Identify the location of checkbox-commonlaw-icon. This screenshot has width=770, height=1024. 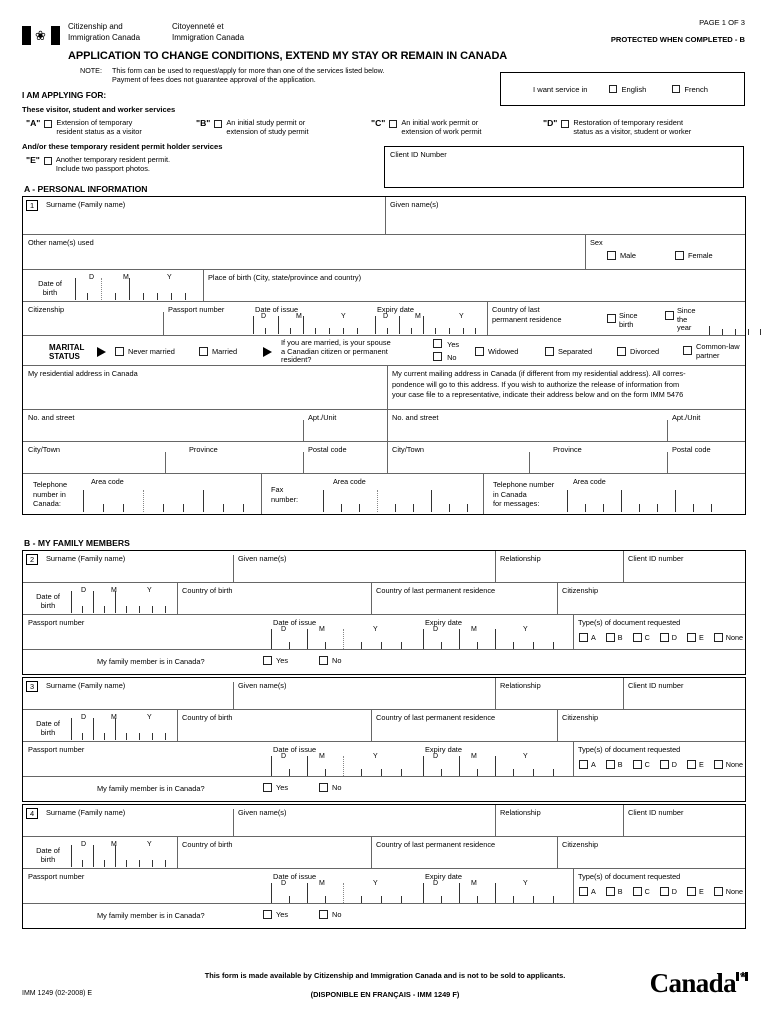
(687, 350).